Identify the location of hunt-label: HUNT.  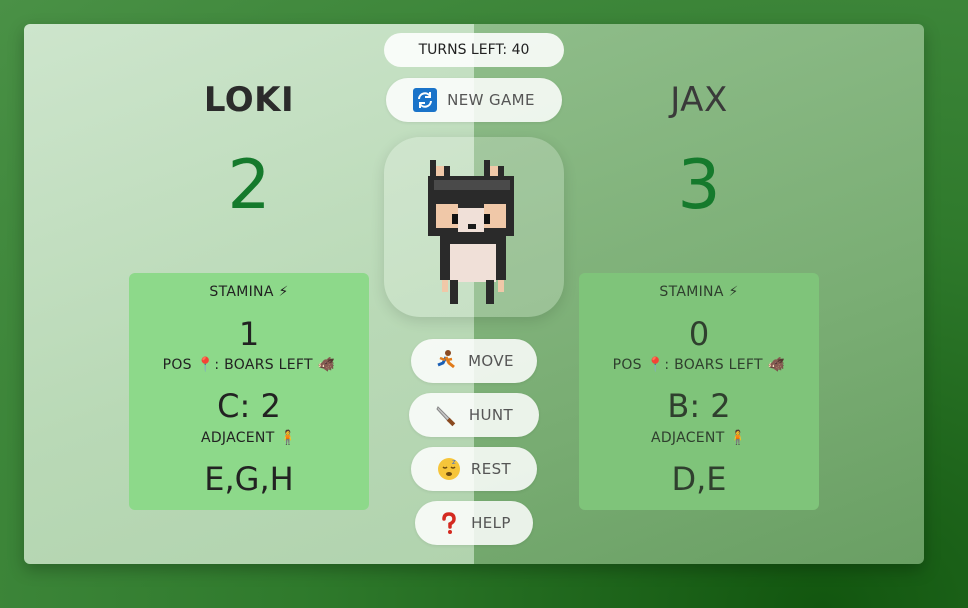
(491, 415).